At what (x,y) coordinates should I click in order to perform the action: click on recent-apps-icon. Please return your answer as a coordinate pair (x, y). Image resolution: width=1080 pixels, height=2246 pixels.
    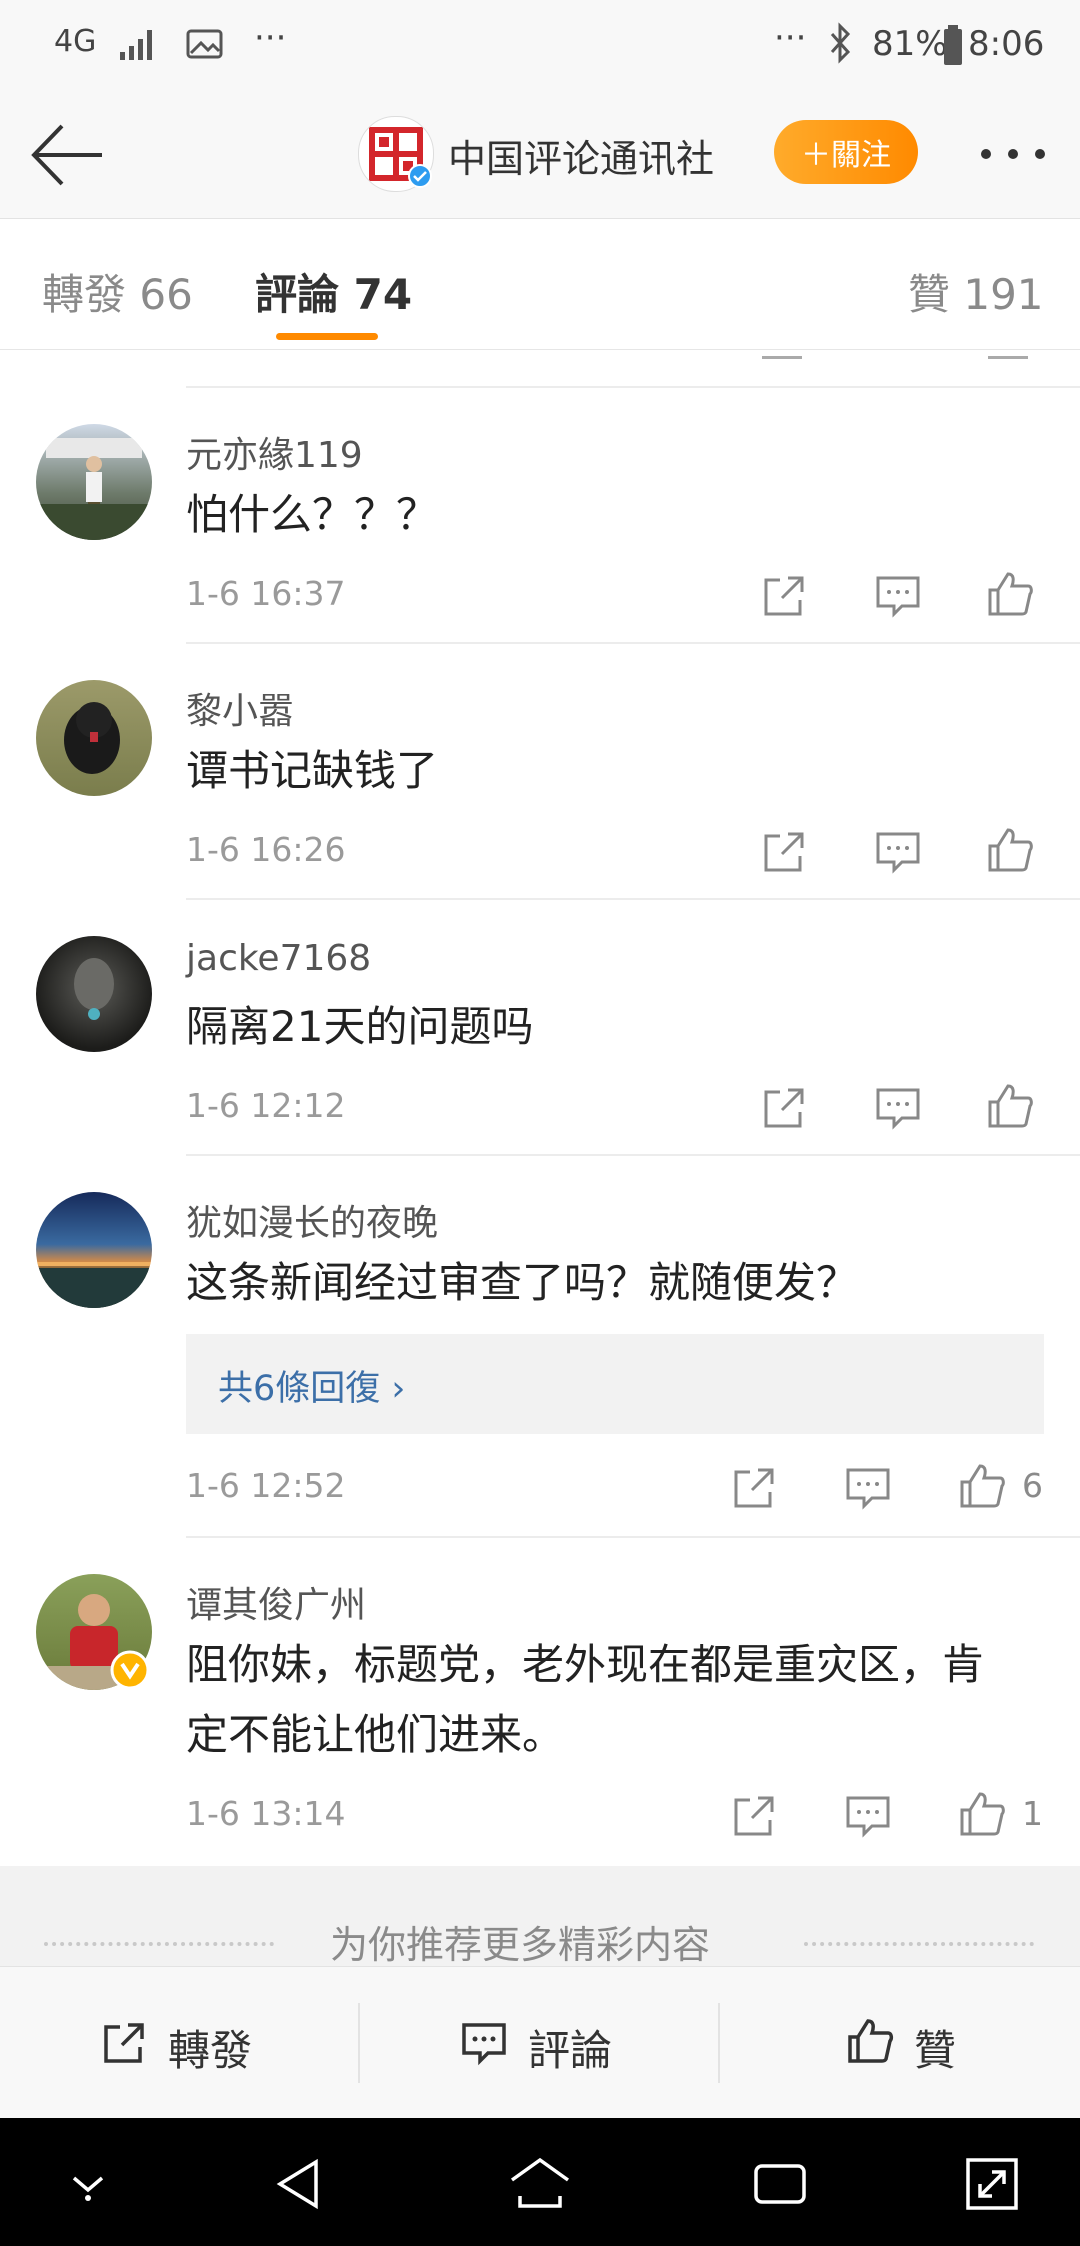
    Looking at the image, I should click on (780, 2184).